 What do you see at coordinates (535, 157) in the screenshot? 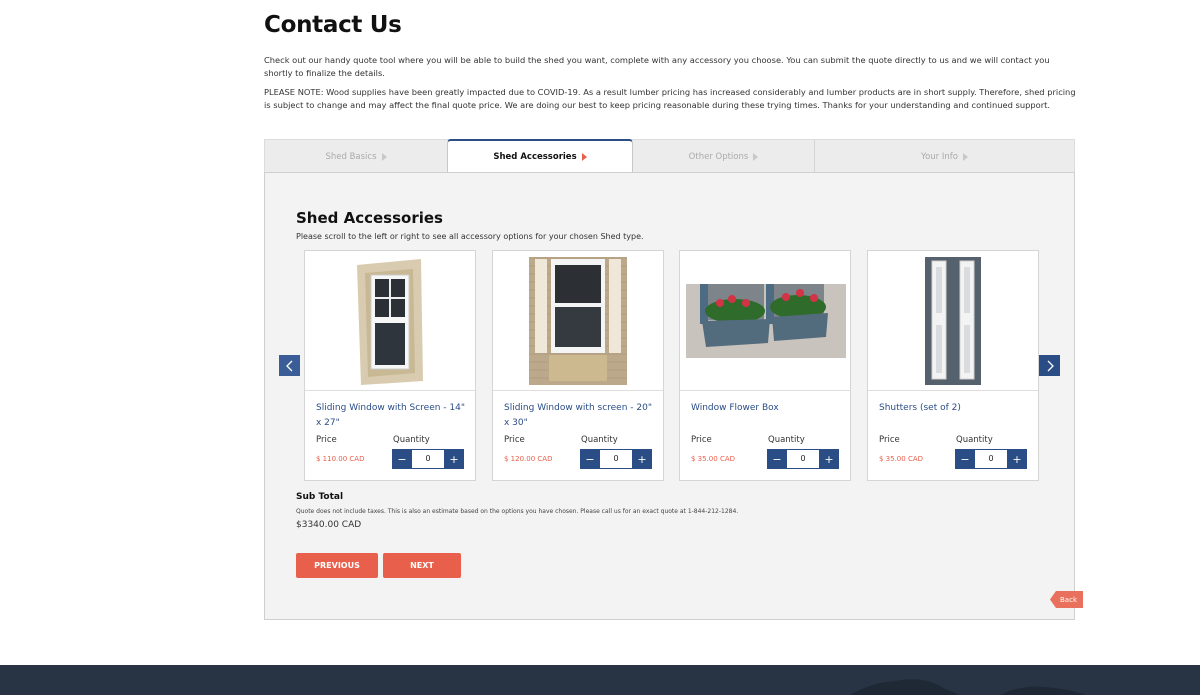
I see `tab-label: Shed Accessories` at bounding box center [535, 157].